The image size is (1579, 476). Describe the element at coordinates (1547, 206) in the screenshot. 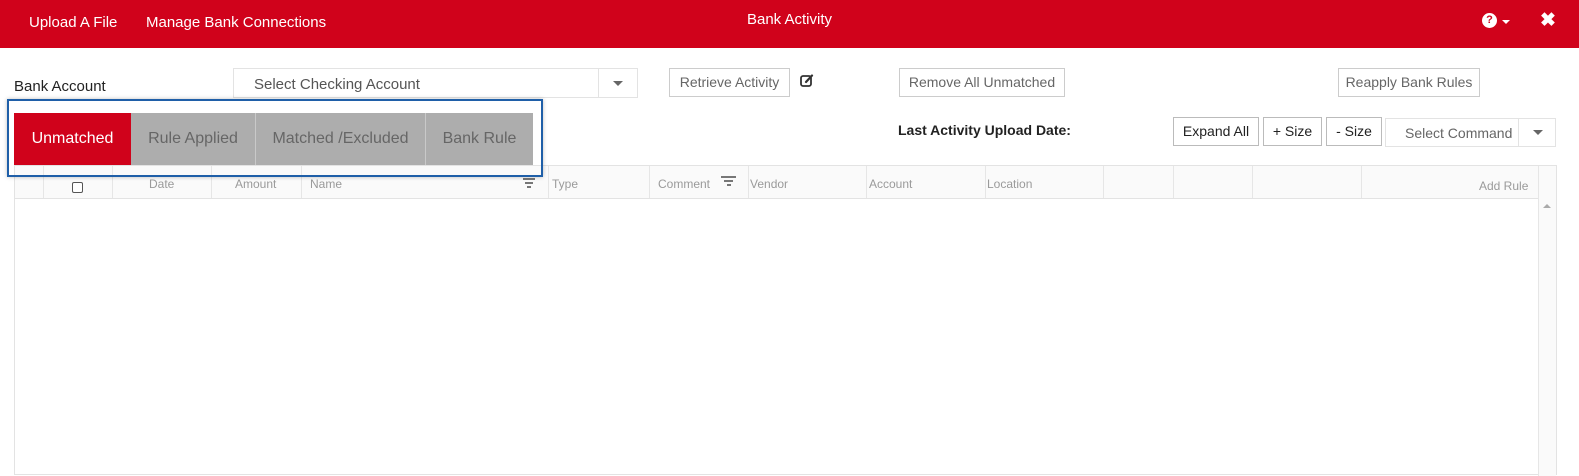

I see `scroll-up-arrow-icon` at that location.